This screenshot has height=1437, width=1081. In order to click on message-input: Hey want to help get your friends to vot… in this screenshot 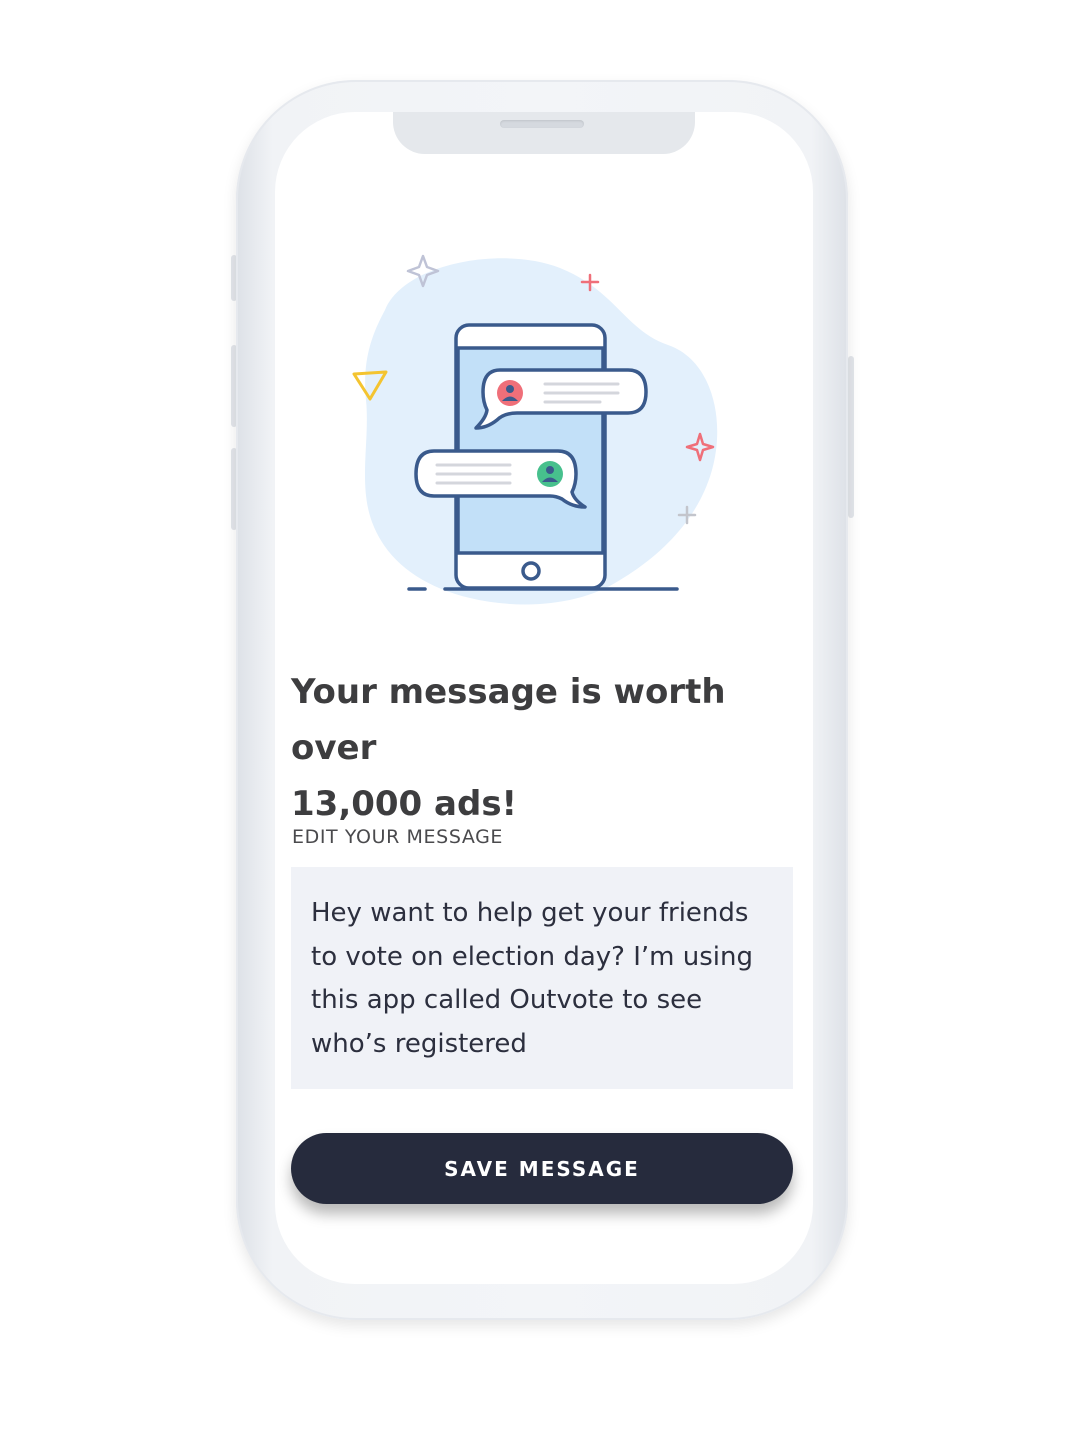, I will do `click(542, 978)`.